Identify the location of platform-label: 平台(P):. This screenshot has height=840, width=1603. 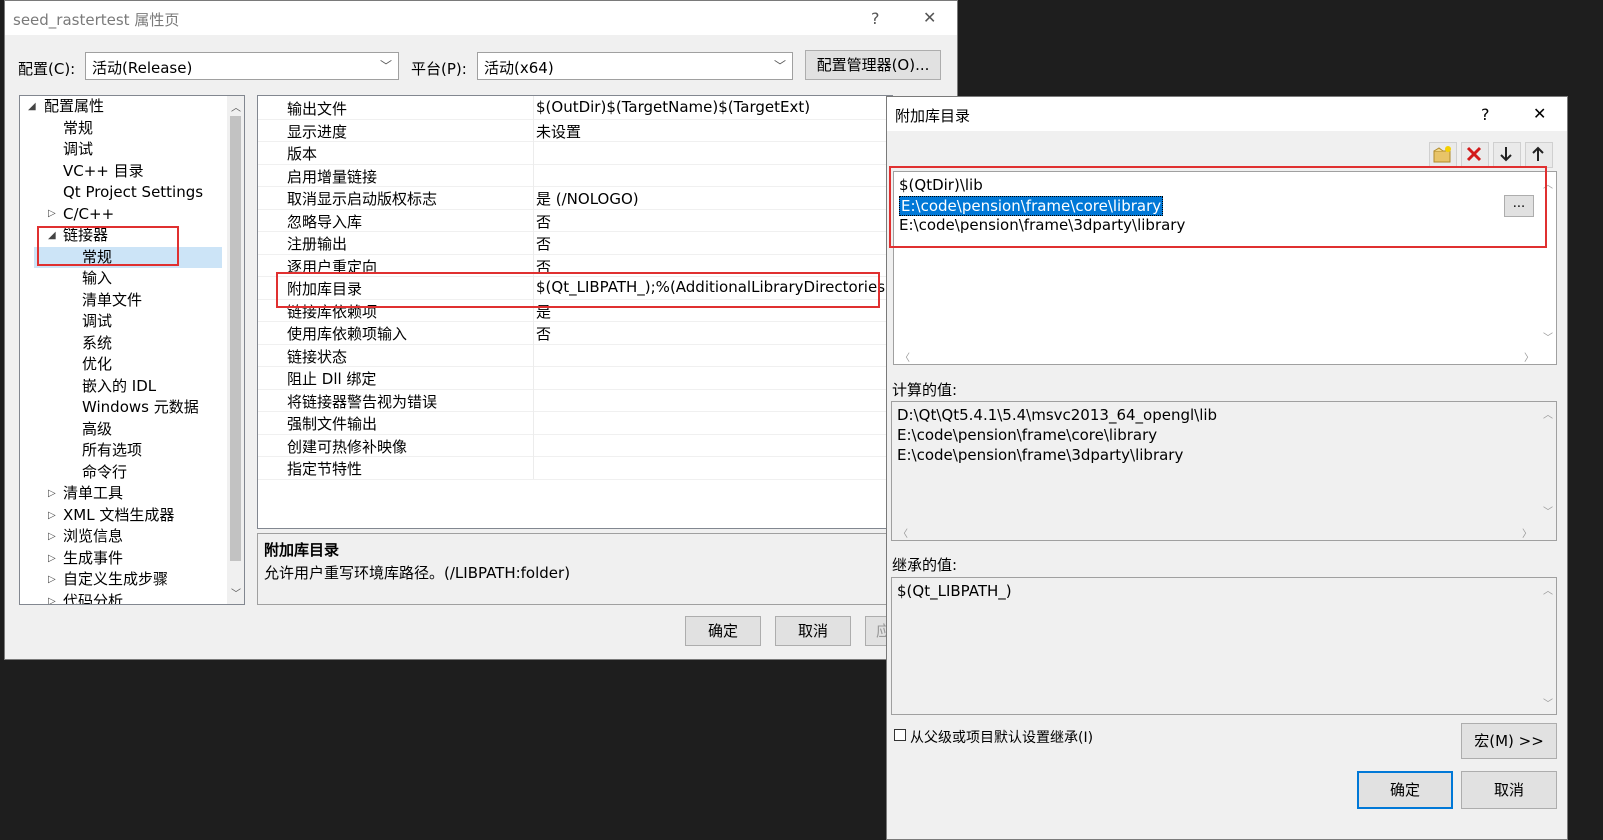
(439, 69).